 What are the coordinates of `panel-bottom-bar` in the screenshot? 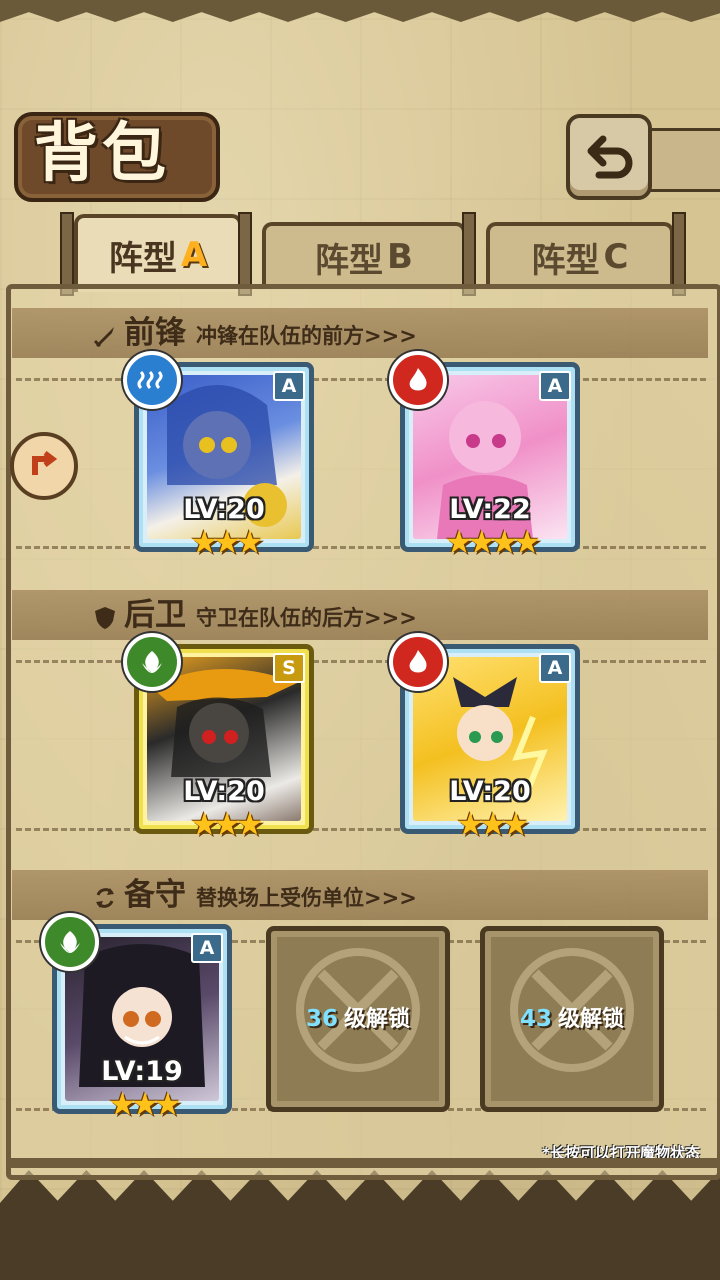 It's located at (363, 1163).